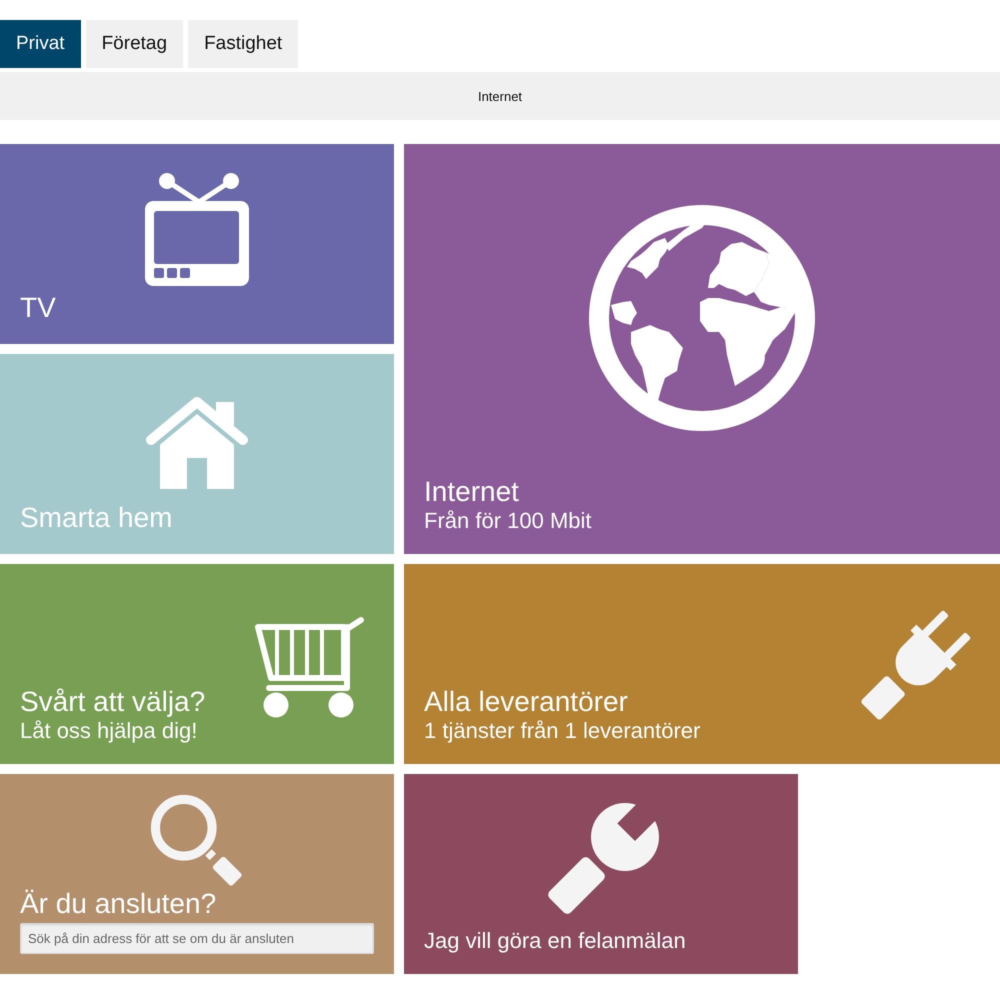 The image size is (1000, 1000). What do you see at coordinates (96, 518) in the screenshot?
I see `tile-title: Smarta hem` at bounding box center [96, 518].